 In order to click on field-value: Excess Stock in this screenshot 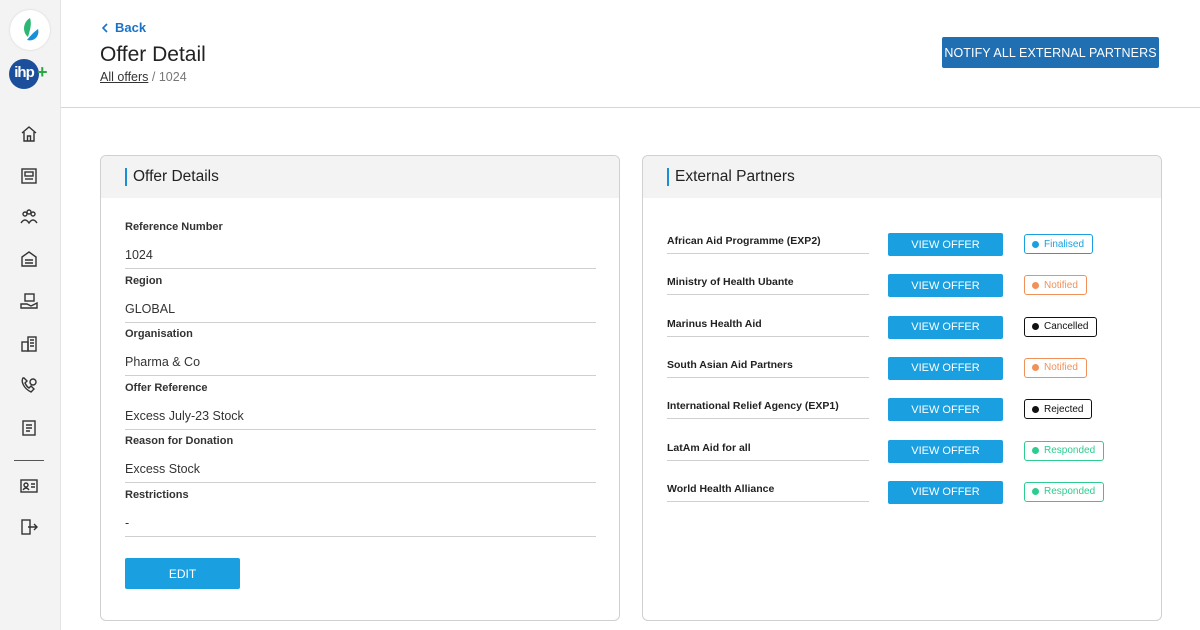, I will do `click(360, 472)`.